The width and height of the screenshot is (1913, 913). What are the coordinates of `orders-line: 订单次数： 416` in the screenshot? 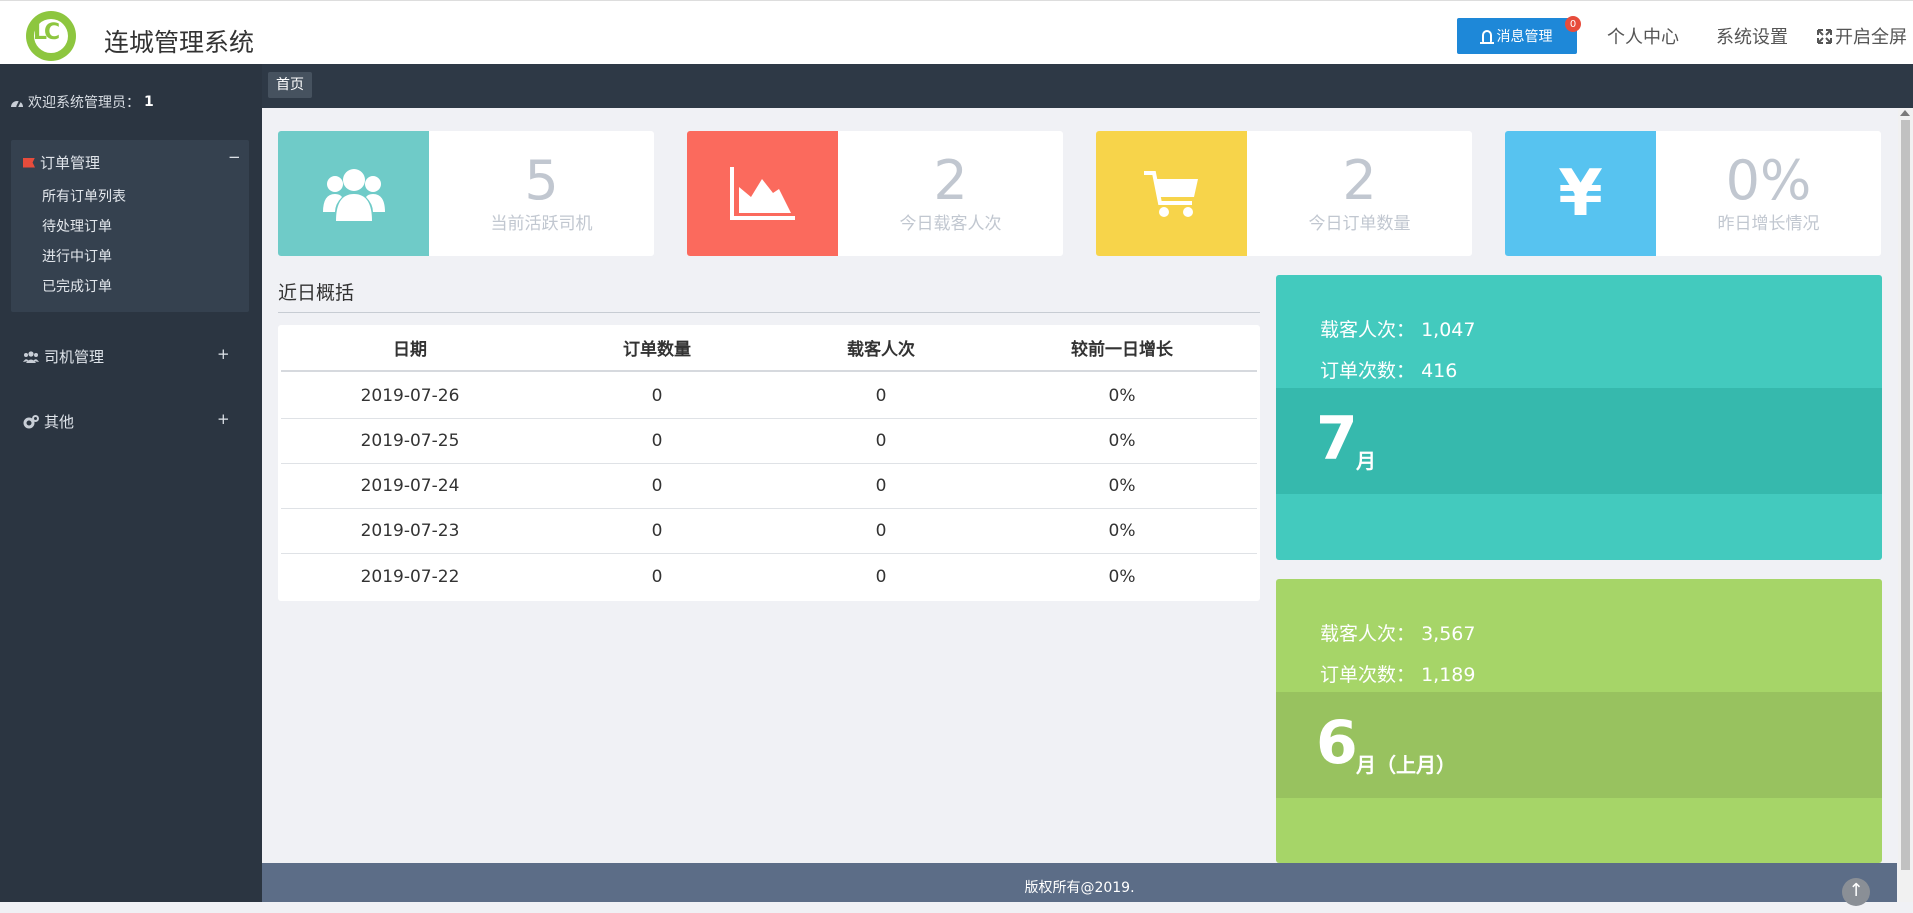 It's located at (1388, 369).